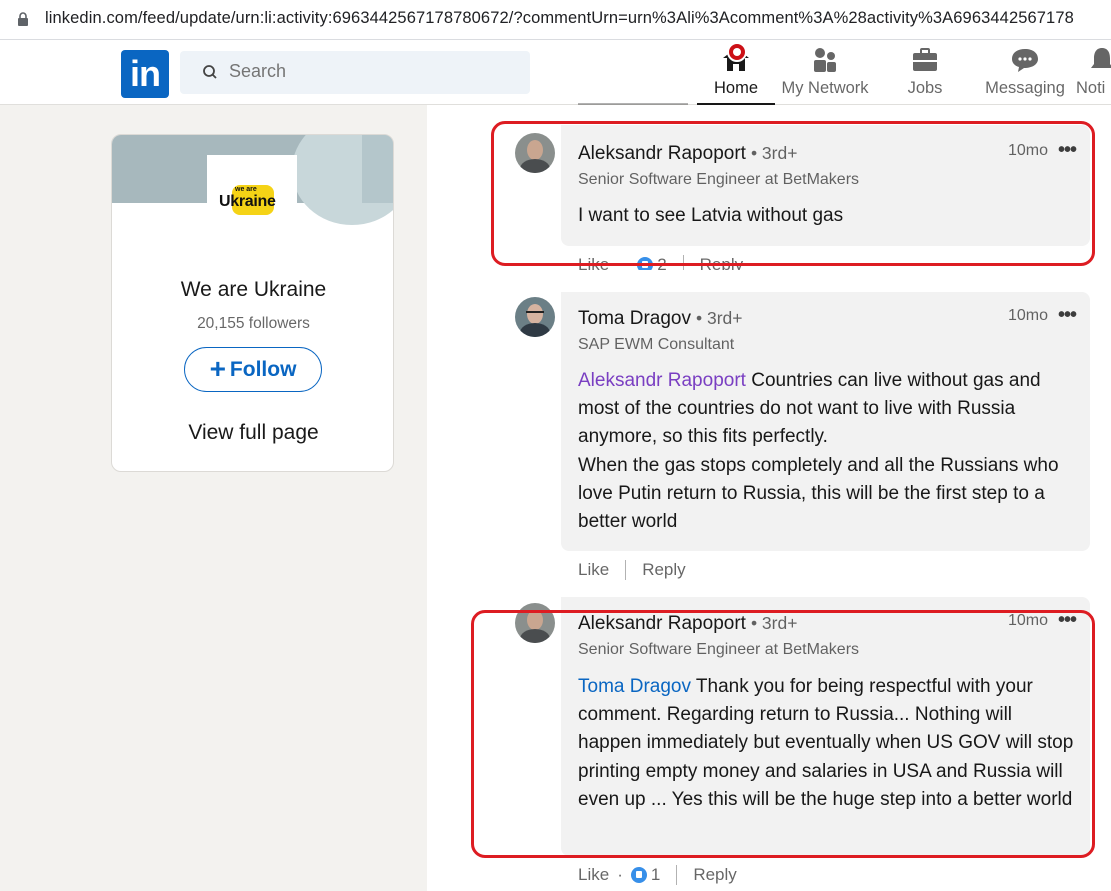 This screenshot has height=891, width=1111. I want to click on lock-icon, so click(23, 19).